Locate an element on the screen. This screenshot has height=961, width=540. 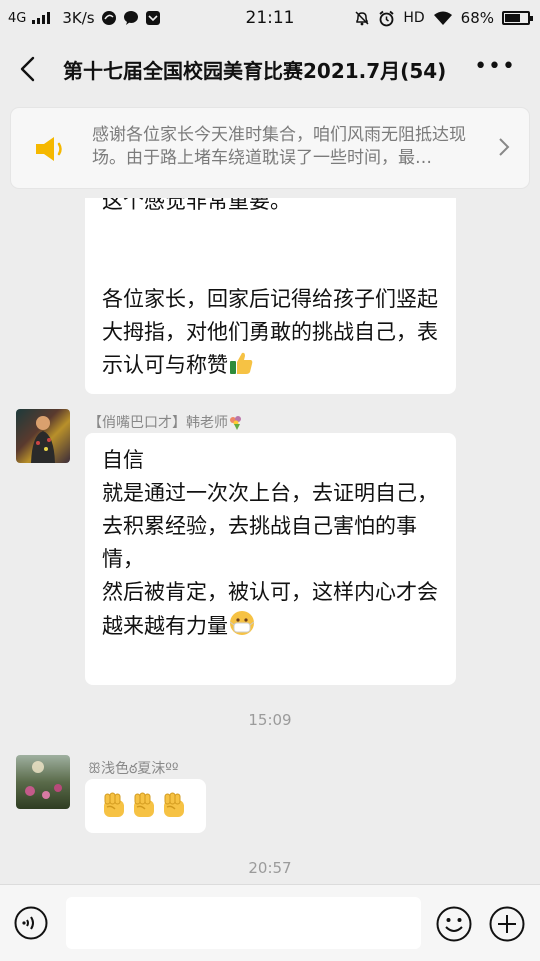
chat-header: 第十七届全国校园美育比赛2021.7月(54) ••• is located at coordinates (270, 69).